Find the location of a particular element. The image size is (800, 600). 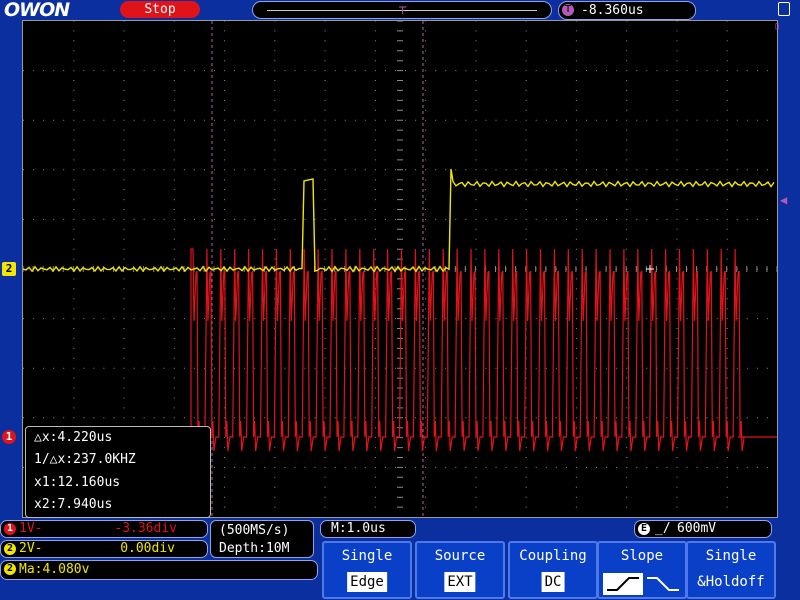

trigger-position-value: -8.360us is located at coordinates (612, 10).